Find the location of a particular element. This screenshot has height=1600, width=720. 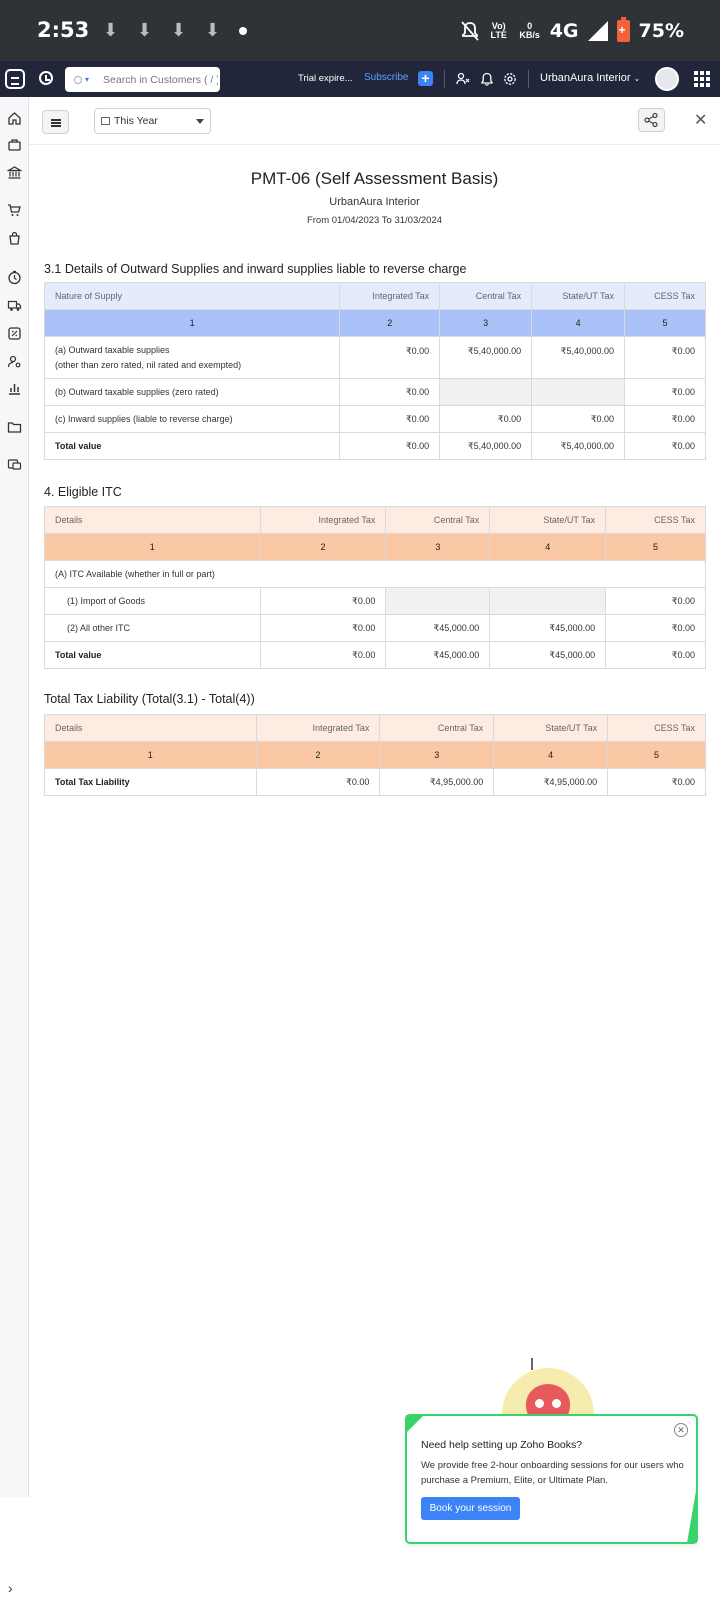

time-tracking-icon is located at coordinates (14, 277).